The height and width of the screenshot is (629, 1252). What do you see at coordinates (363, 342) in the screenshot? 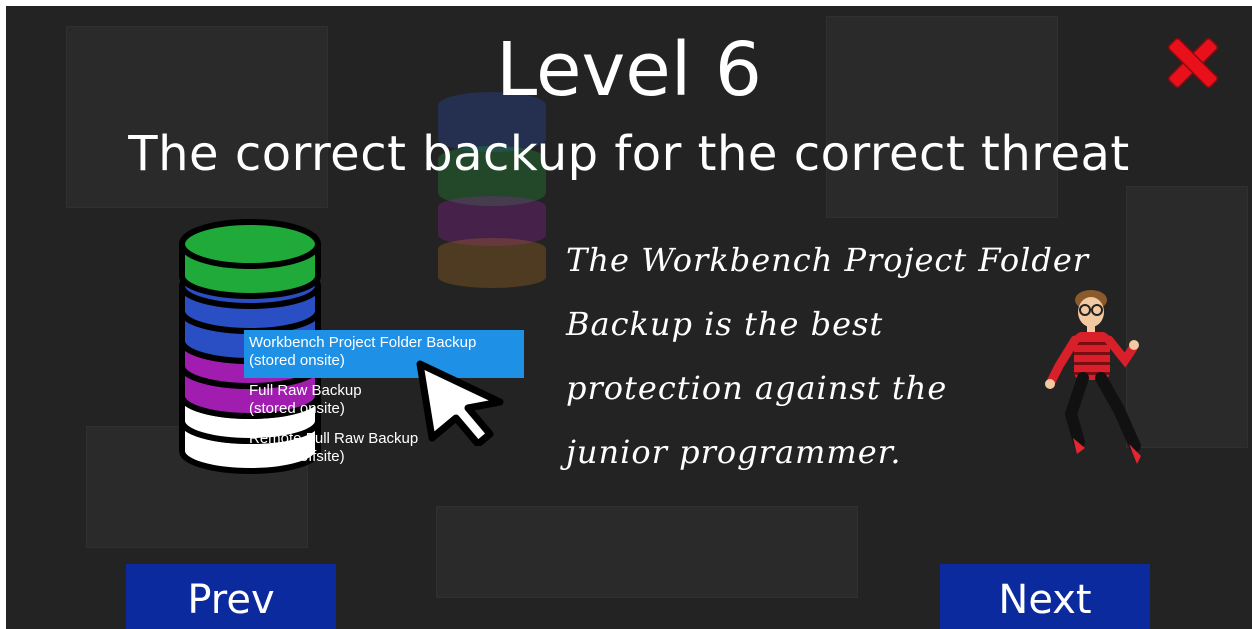
I see `backup-option-name: Workbench Project Folder Backup` at bounding box center [363, 342].